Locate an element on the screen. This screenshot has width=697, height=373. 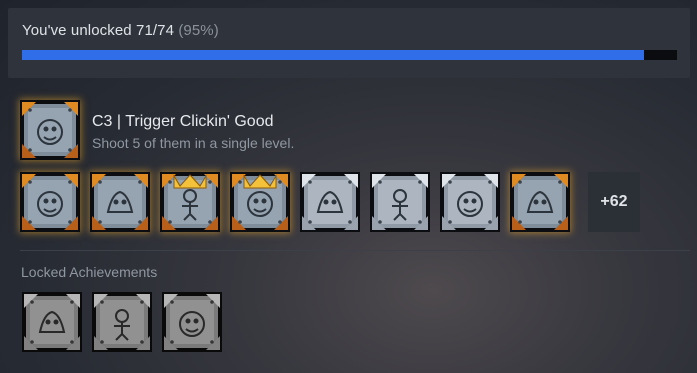
crate-figure-icon is located at coordinates (330, 202).